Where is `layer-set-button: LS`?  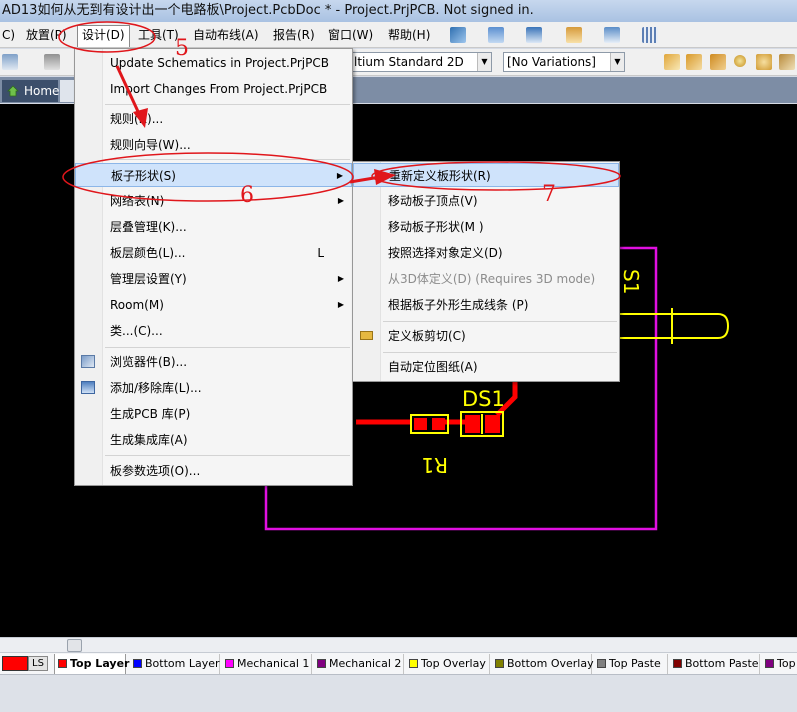 layer-set-button: LS is located at coordinates (38, 663).